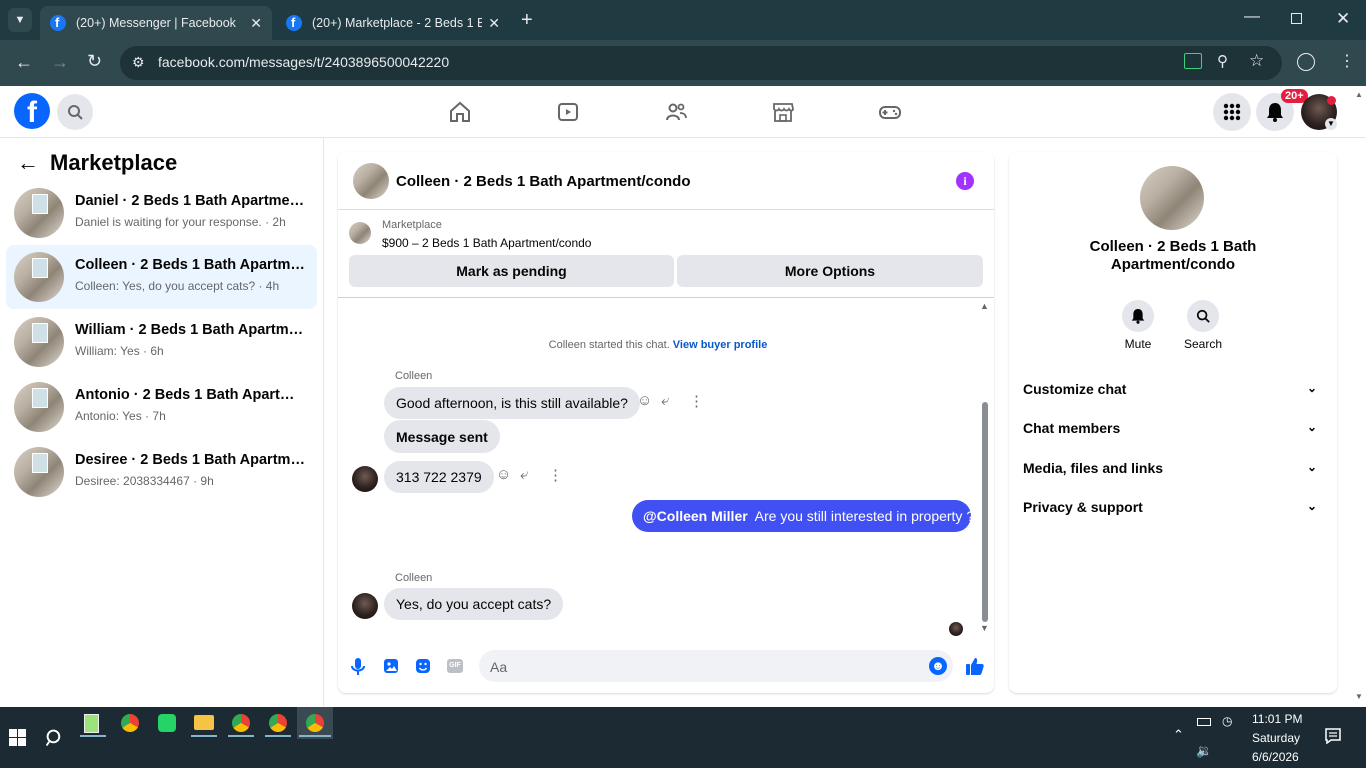  Describe the element at coordinates (568, 112) in the screenshot. I see `video-icon` at that location.